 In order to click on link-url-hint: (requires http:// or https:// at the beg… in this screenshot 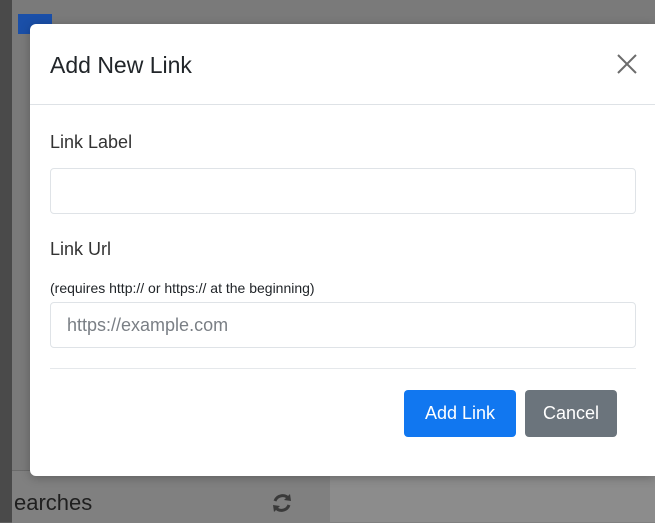, I will do `click(182, 288)`.